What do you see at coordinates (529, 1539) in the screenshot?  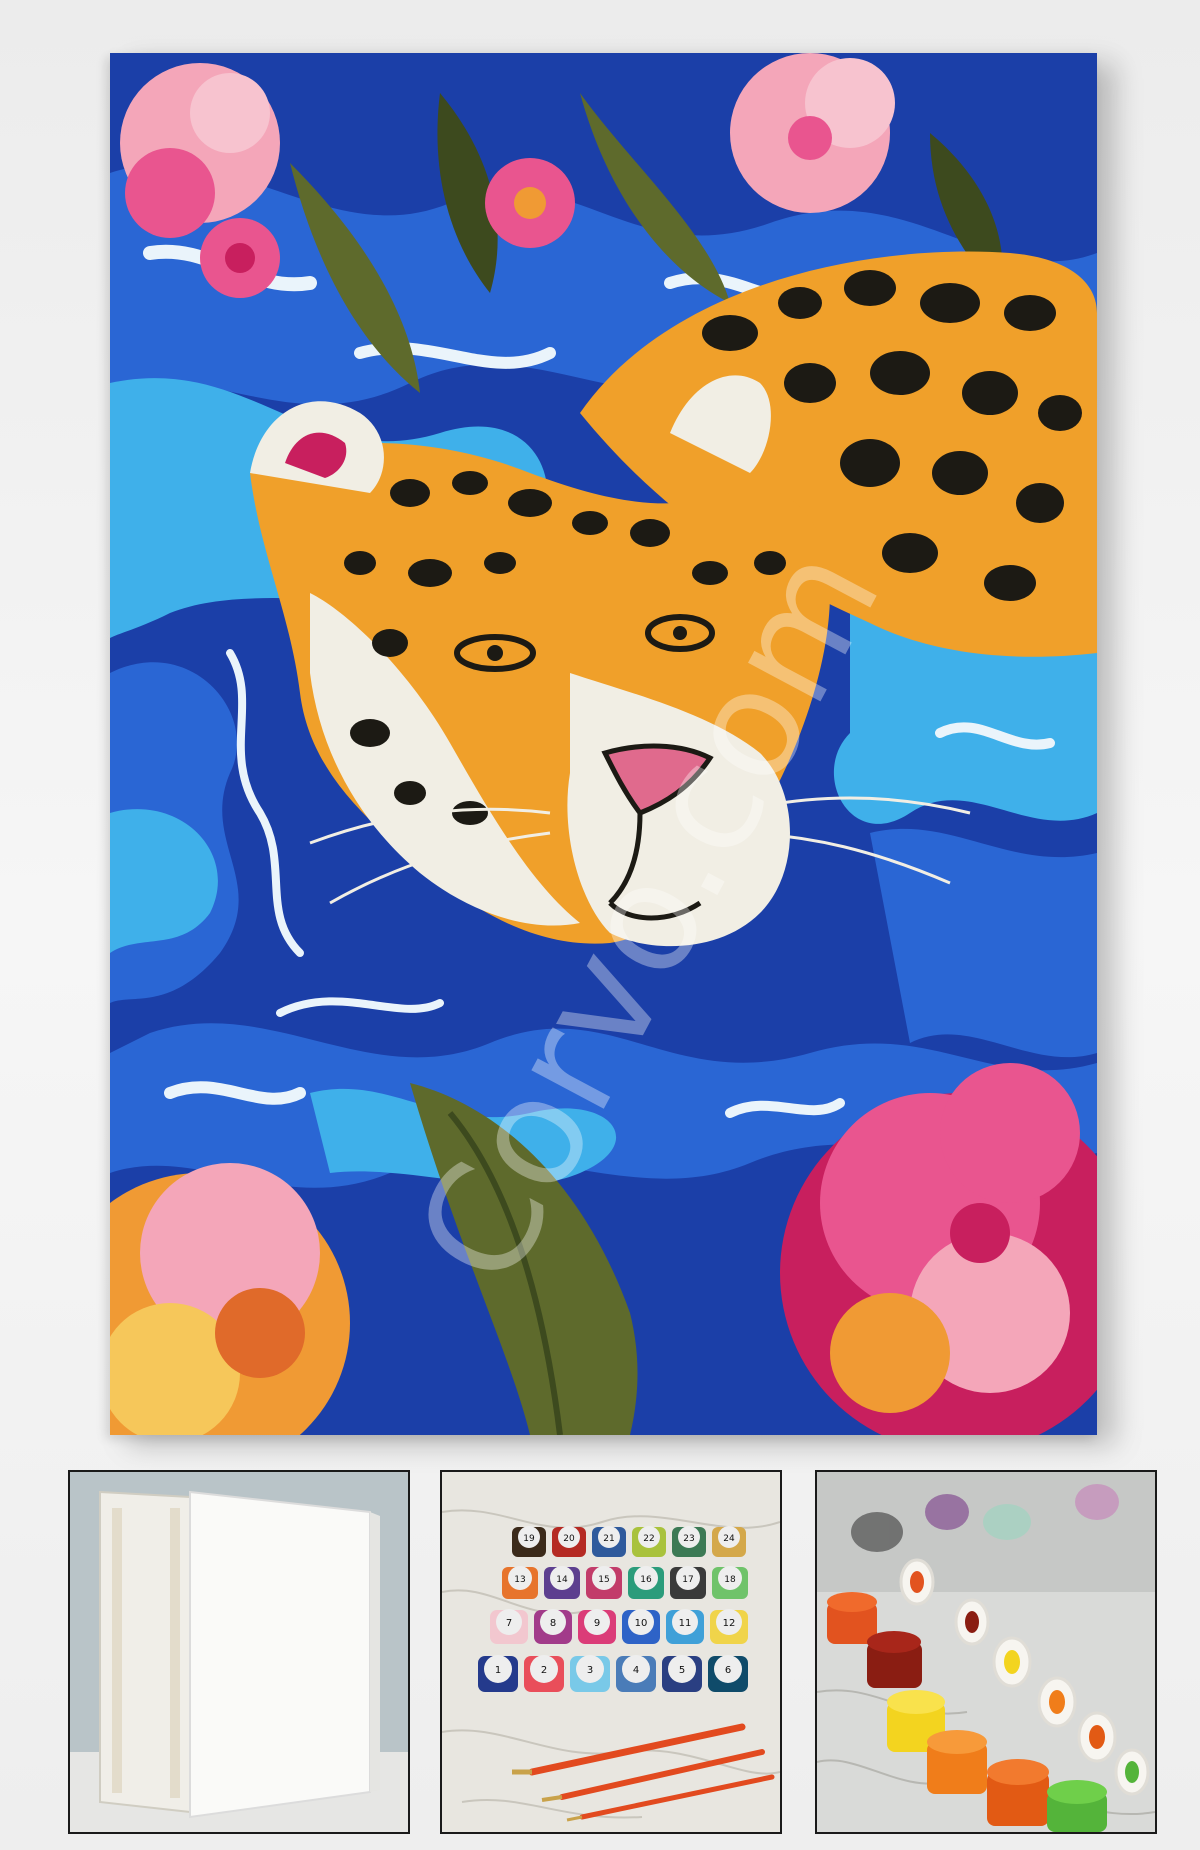 I see `svg-text: 19` at bounding box center [529, 1539].